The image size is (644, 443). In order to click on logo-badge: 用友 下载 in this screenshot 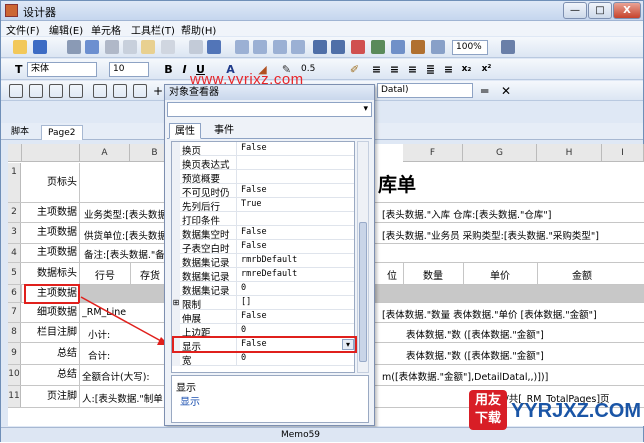, I will do `click(488, 410)`.